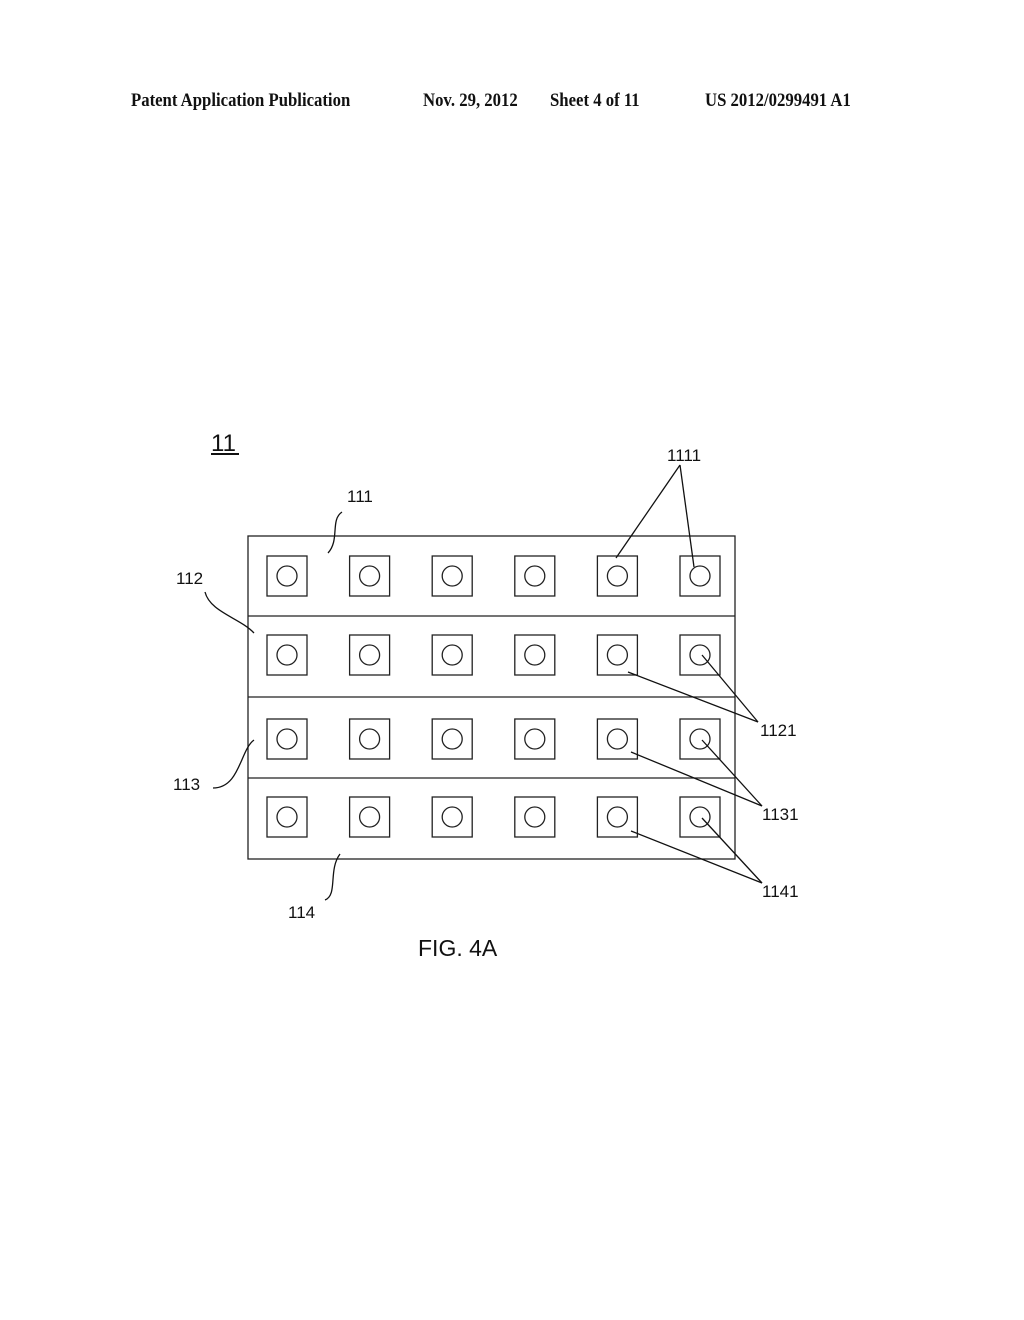 The width and height of the screenshot is (1024, 1320). I want to click on figure-caption: FIG. 4A, so click(458, 948).